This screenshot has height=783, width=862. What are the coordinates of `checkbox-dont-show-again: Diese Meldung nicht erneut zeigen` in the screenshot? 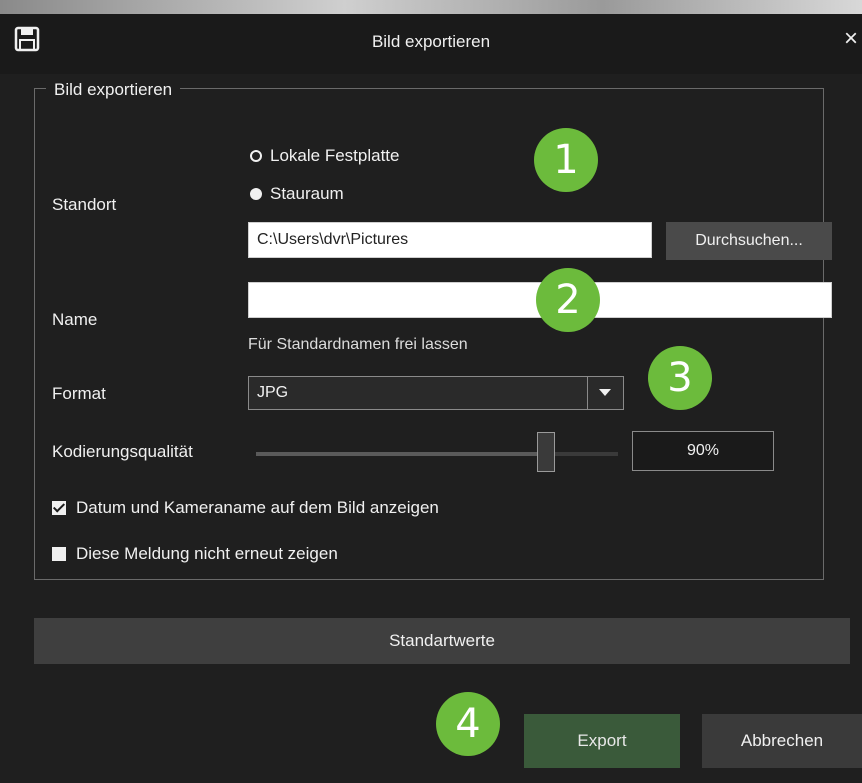 It's located at (195, 554).